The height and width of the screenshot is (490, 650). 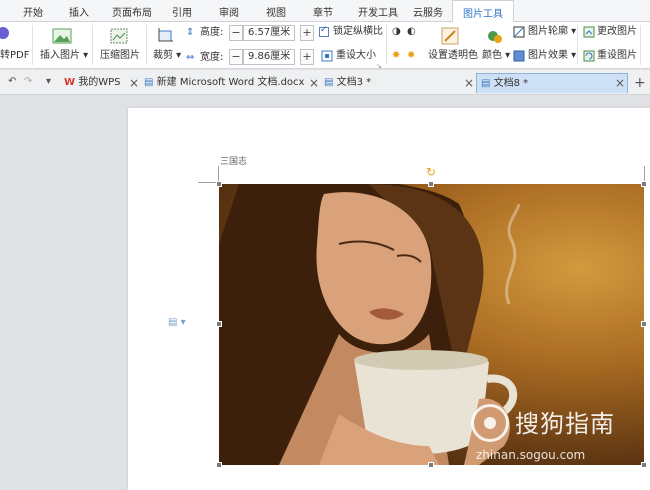 I want to click on change-picture-button: 更改图片, so click(x=617, y=32).